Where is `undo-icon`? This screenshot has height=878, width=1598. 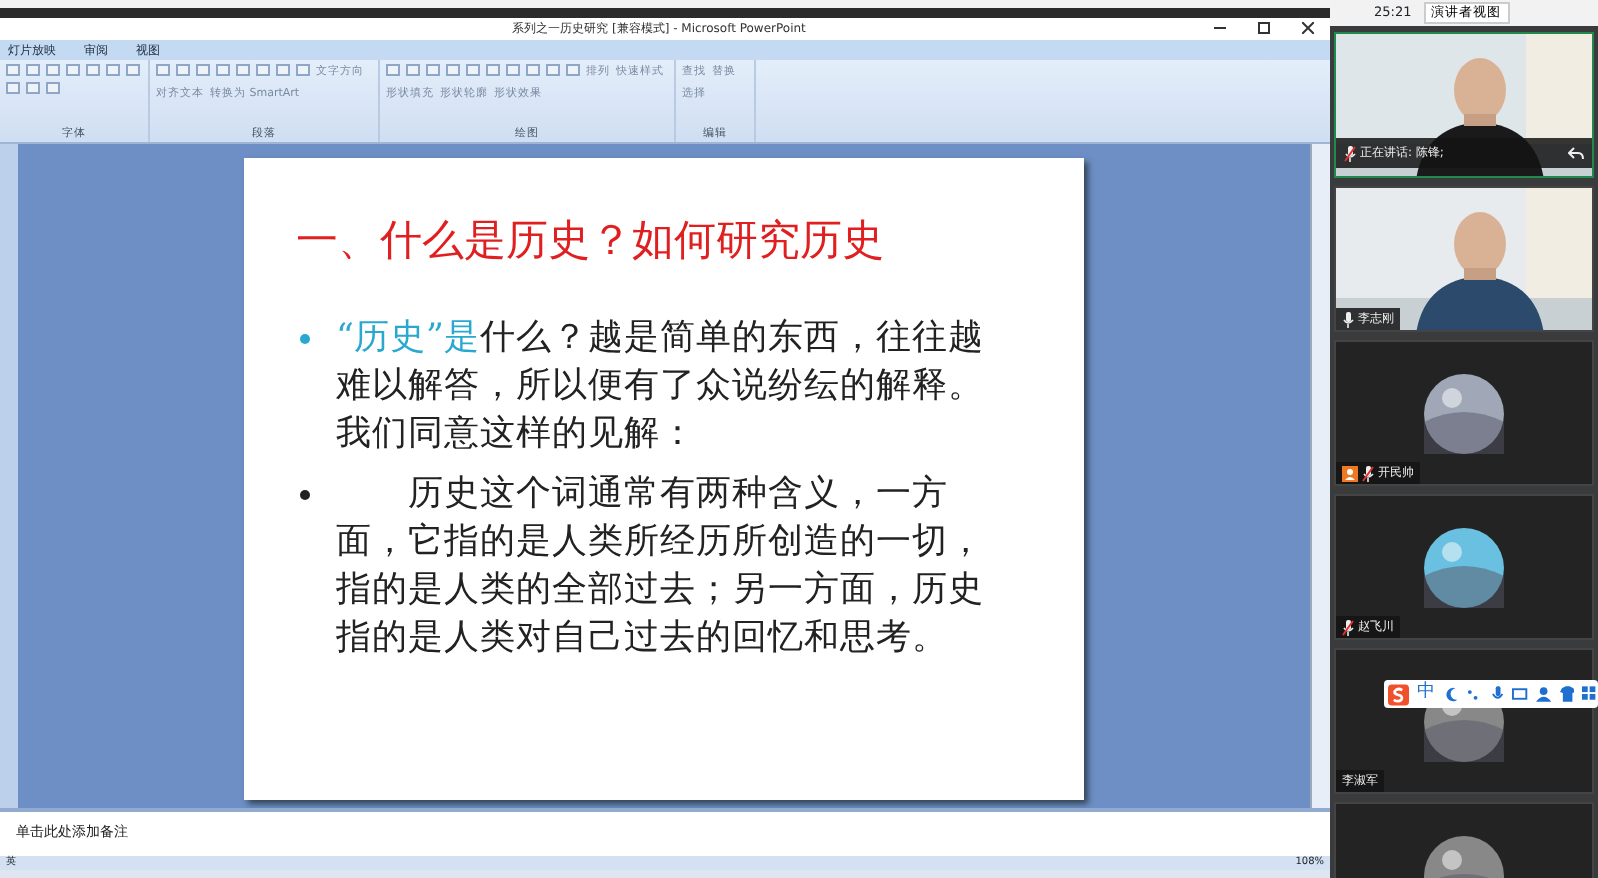
undo-icon is located at coordinates (1576, 153).